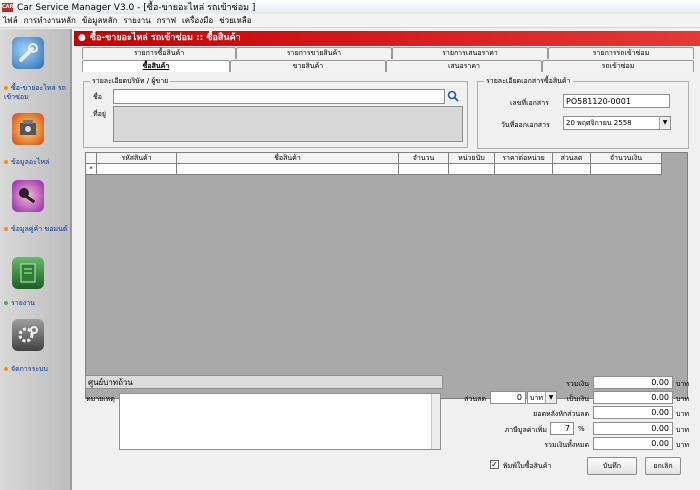  What do you see at coordinates (583, 112) in the screenshot?
I see `document-group: รายละเอียดเอกสารซื้อสินค้า` at bounding box center [583, 112].